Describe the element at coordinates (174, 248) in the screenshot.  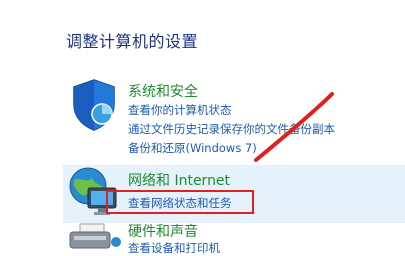
I see `link-view-devices-printers: 查看设备和打印机` at that location.